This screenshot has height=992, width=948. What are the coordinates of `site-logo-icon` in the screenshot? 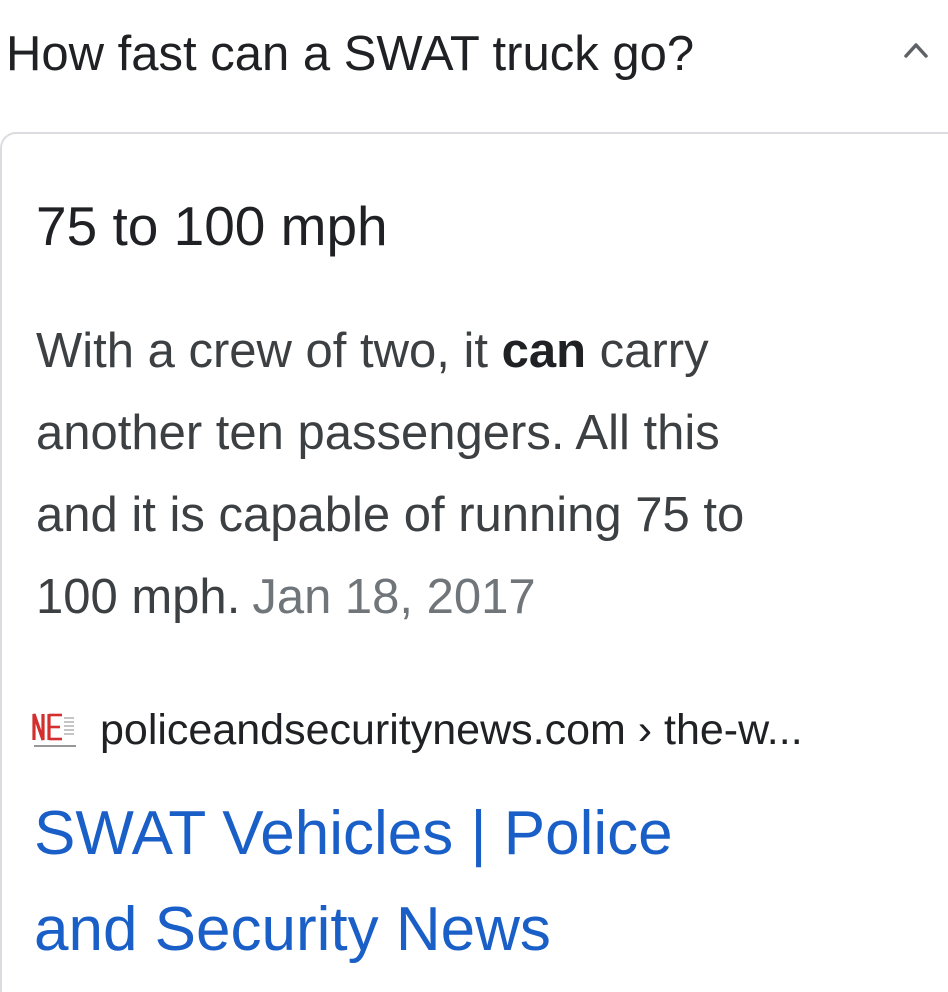 It's located at (55, 730).